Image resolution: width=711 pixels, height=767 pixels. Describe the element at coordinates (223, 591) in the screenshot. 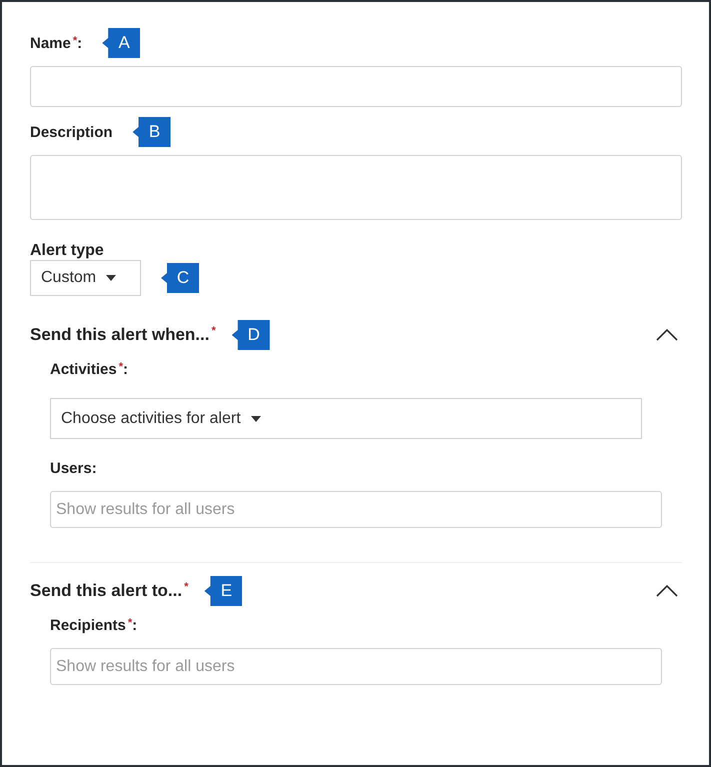

I see `callout-marker: E` at that location.